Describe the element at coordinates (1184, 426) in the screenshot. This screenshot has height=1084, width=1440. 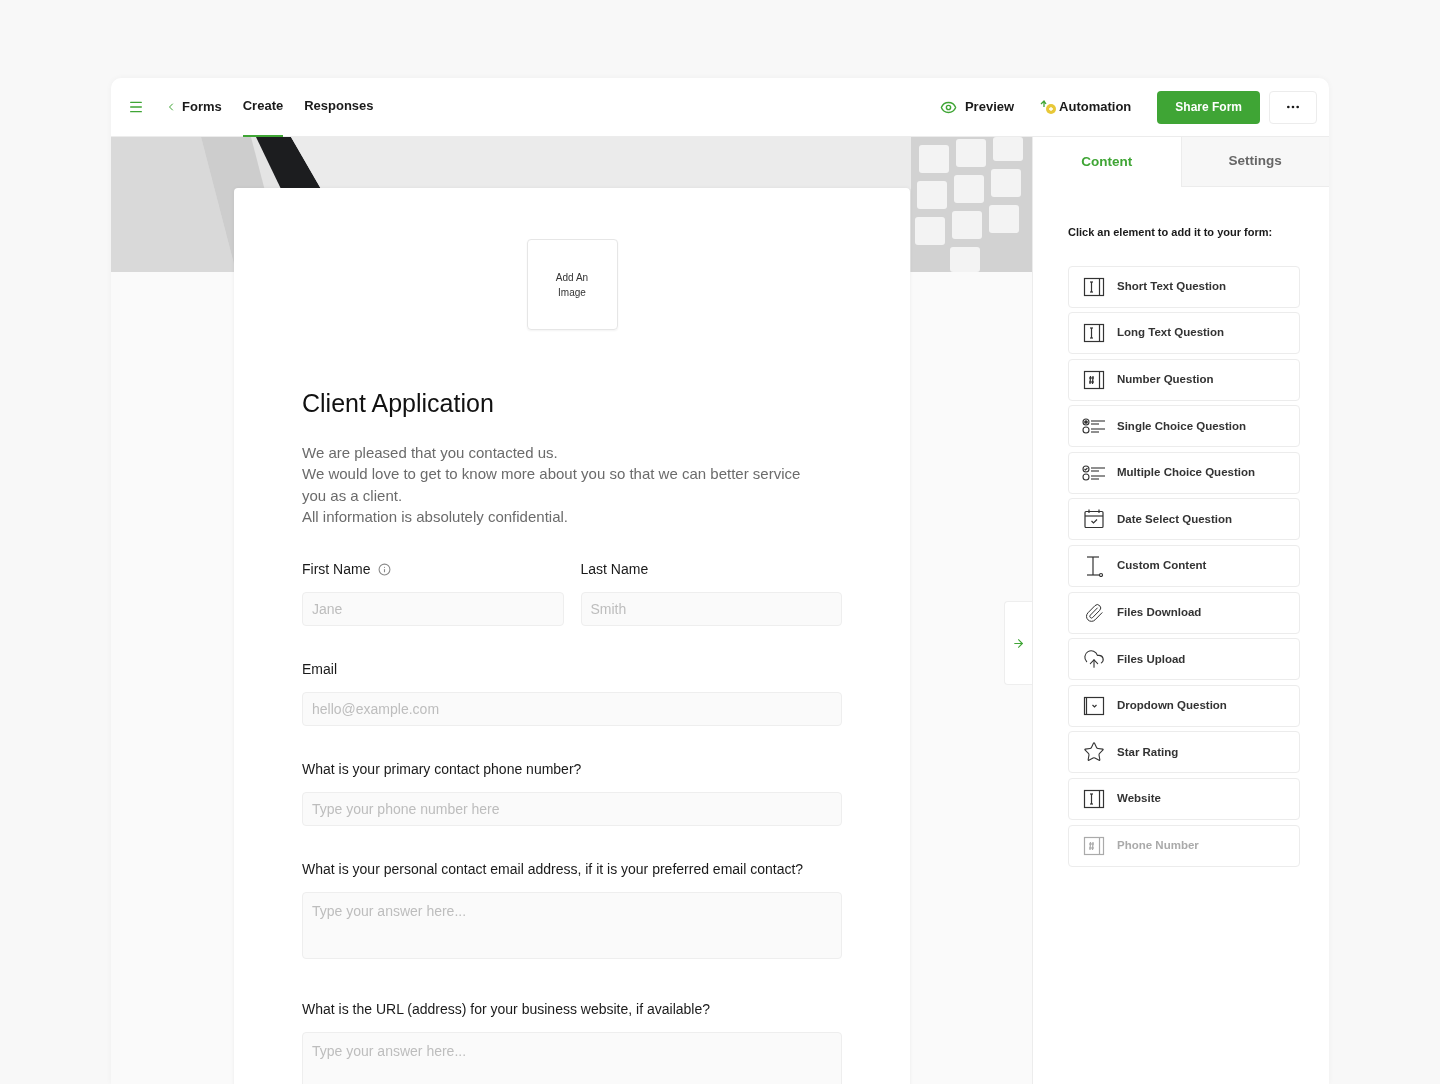
I see `element-item: Single Choice Question` at that location.